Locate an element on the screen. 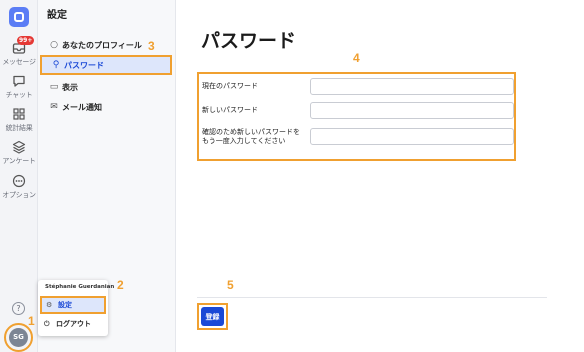 This screenshot has height=352, width=584. nav-item-email-notify: ✉ メール通知 is located at coordinates (106, 107).